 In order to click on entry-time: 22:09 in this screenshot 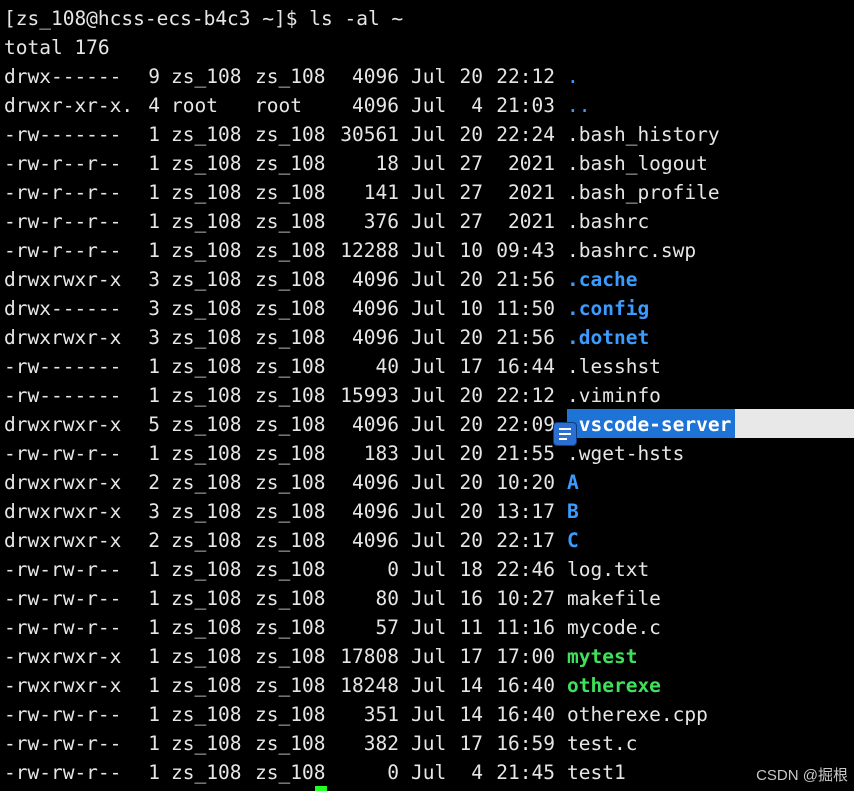, I will do `click(525, 424)`.